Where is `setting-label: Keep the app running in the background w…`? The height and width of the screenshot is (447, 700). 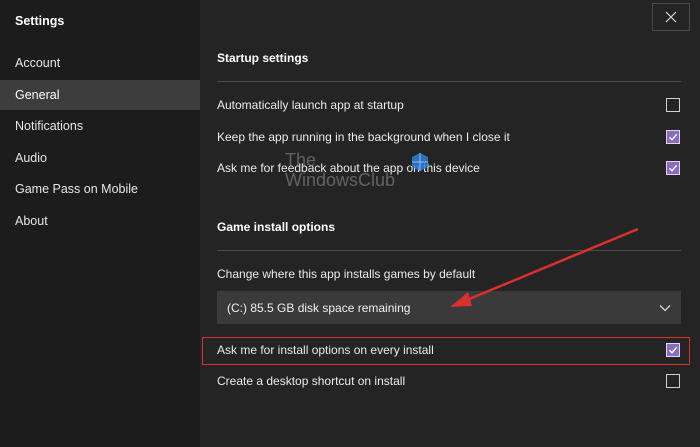 setting-label: Keep the app running in the background w… is located at coordinates (363, 137).